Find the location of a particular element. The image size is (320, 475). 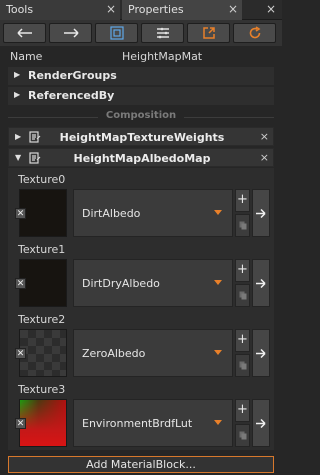

refresh-button is located at coordinates (254, 33).